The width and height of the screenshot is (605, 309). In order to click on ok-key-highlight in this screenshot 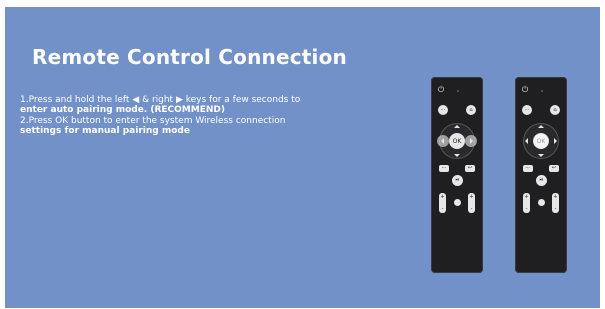, I will do `click(541, 141)`.